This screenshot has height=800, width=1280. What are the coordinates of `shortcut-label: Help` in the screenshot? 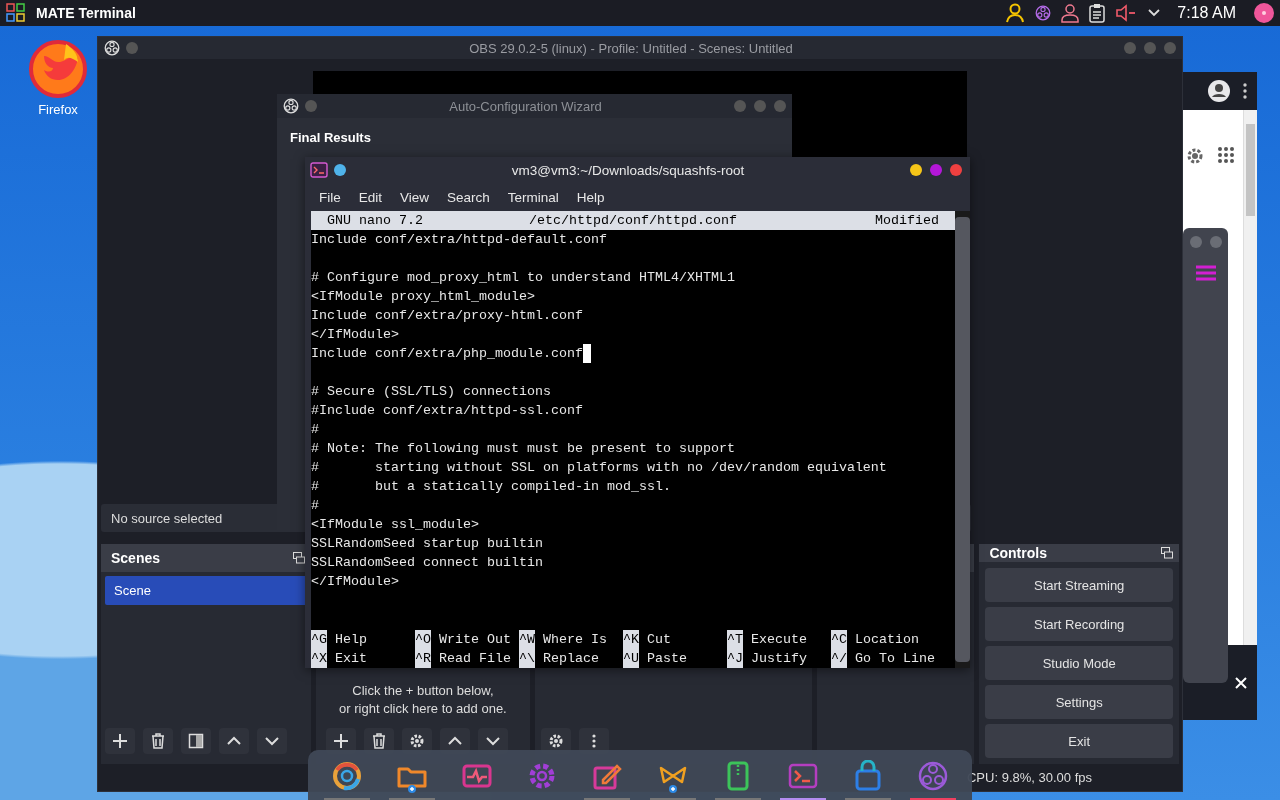 It's located at (351, 640).